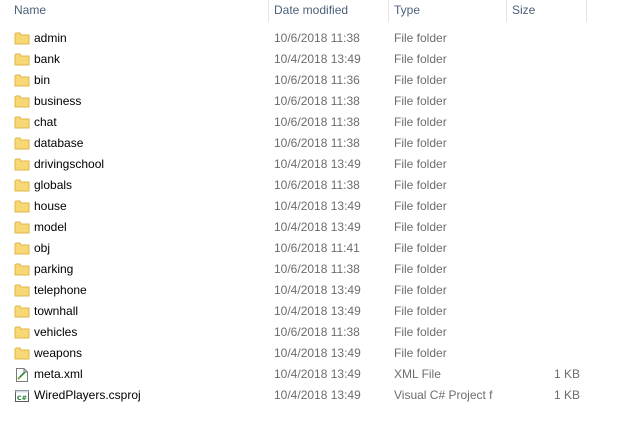  I want to click on file-row-weapons: weapons 10/4/2018 13:49 File folder, so click(318, 353).